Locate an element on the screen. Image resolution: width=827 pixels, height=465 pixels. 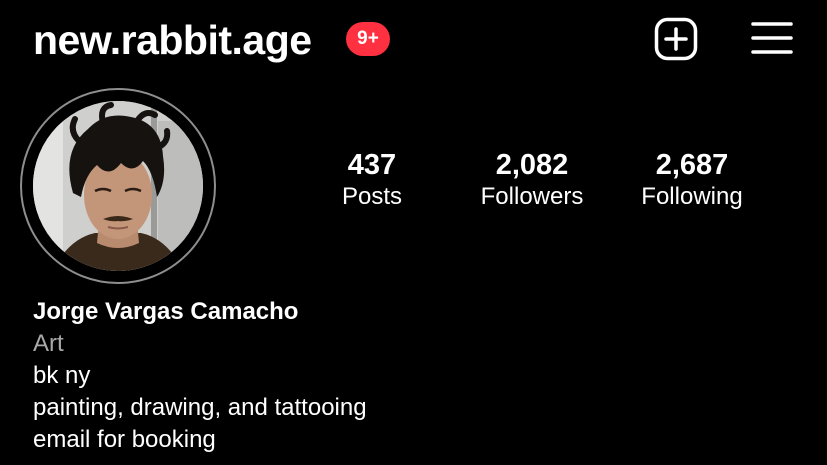
avatar is located at coordinates (118, 186).